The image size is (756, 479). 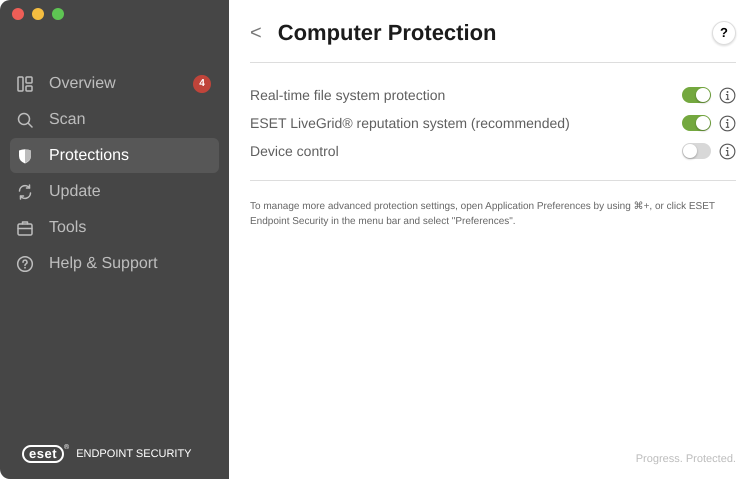 I want to click on help-button: ?, so click(x=724, y=33).